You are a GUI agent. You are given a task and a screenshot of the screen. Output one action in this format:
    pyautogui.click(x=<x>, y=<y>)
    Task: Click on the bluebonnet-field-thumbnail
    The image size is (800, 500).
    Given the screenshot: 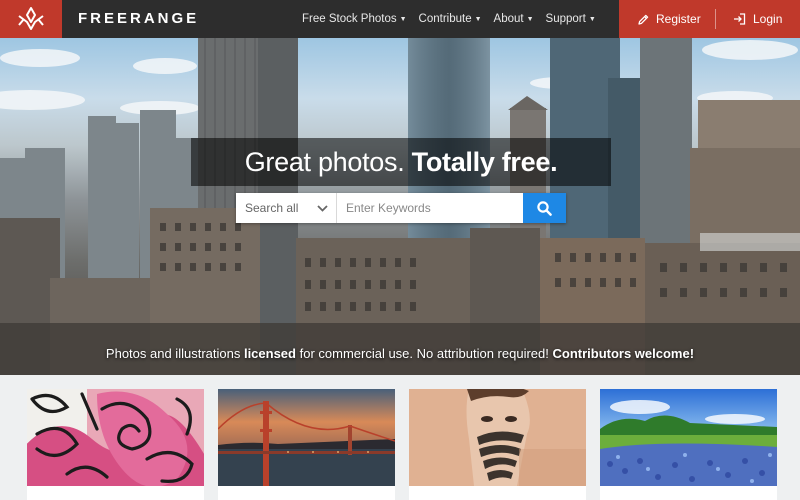 What is the action you would take?
    pyautogui.click(x=688, y=437)
    